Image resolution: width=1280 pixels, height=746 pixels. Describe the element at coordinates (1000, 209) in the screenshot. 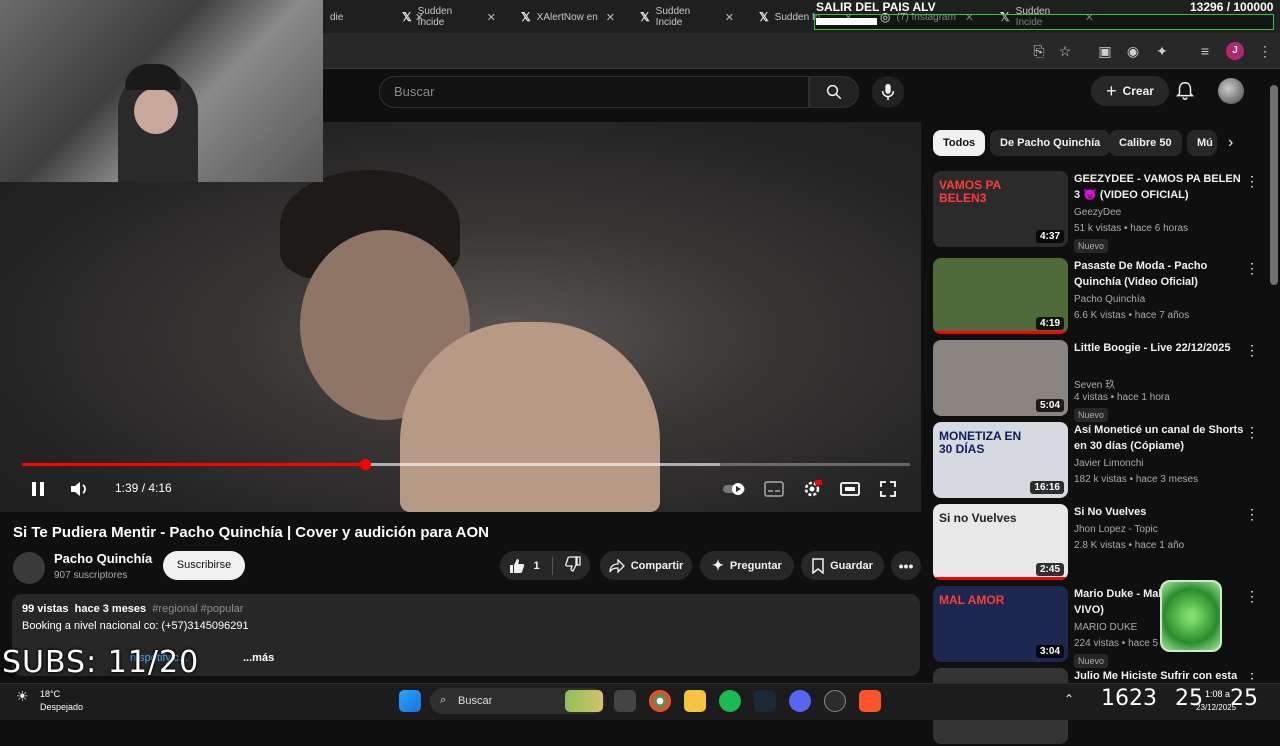

I see `video-thumbnail: VAMOS PA BELEN3 4:37` at that location.